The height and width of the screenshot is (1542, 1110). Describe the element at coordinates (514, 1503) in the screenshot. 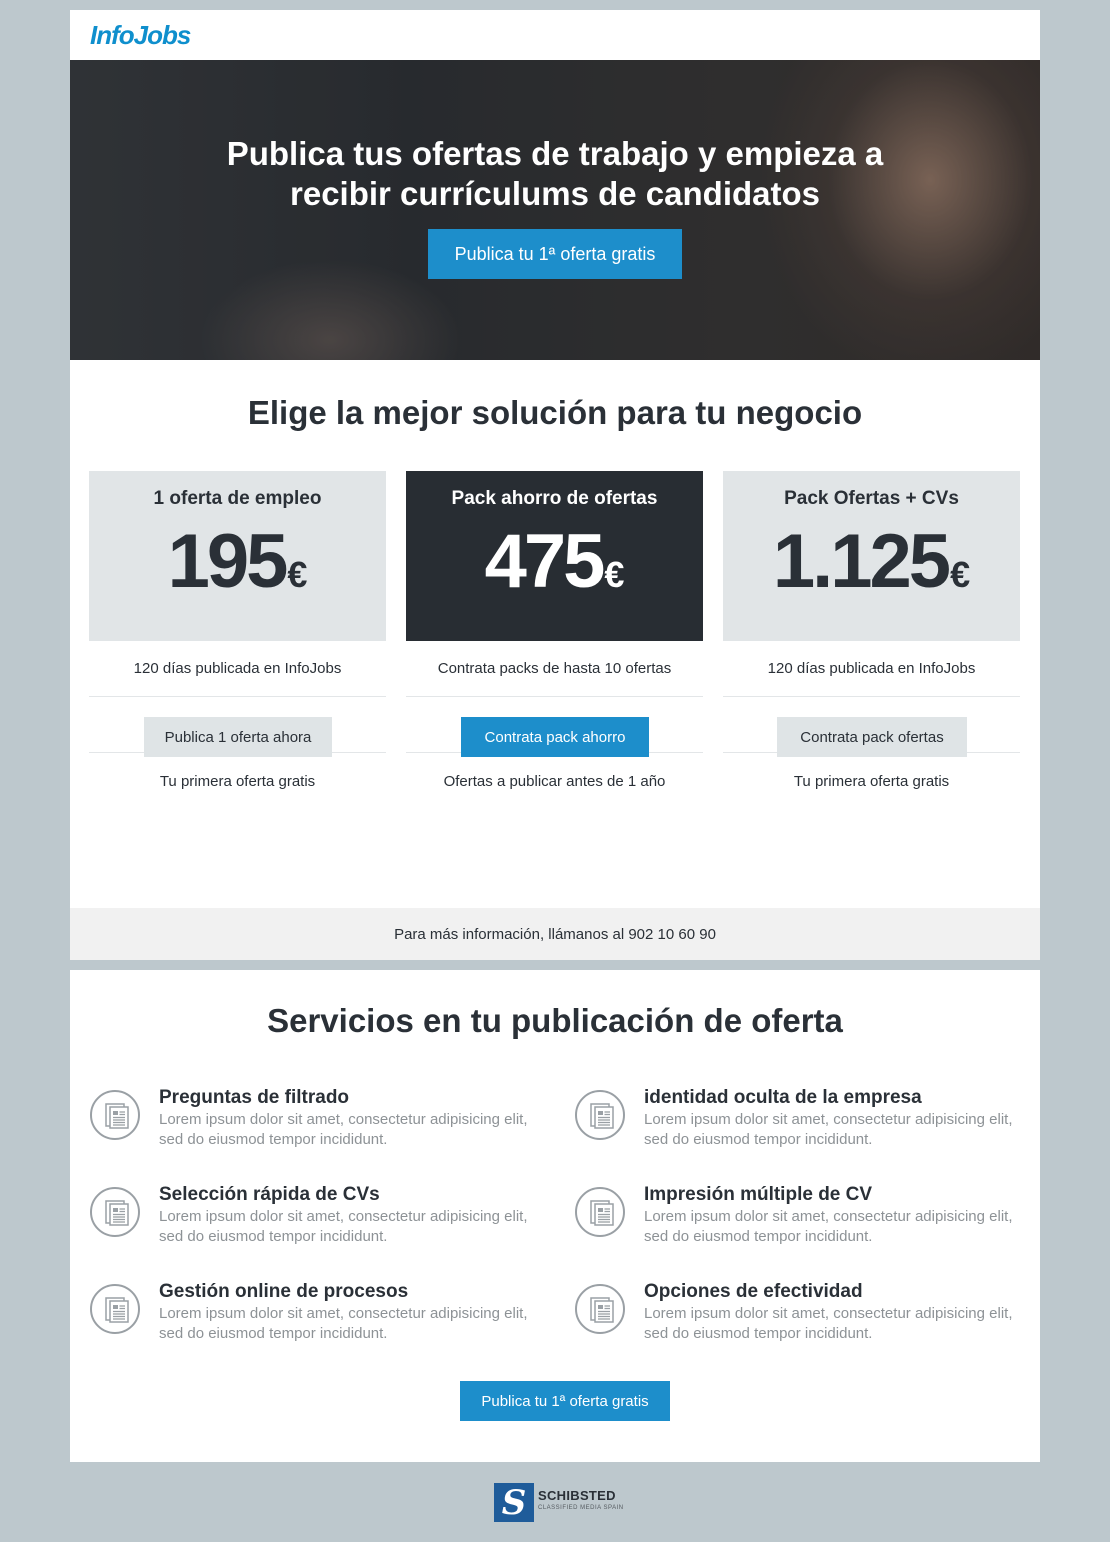

I see `schibsted-mark-icon: S` at that location.